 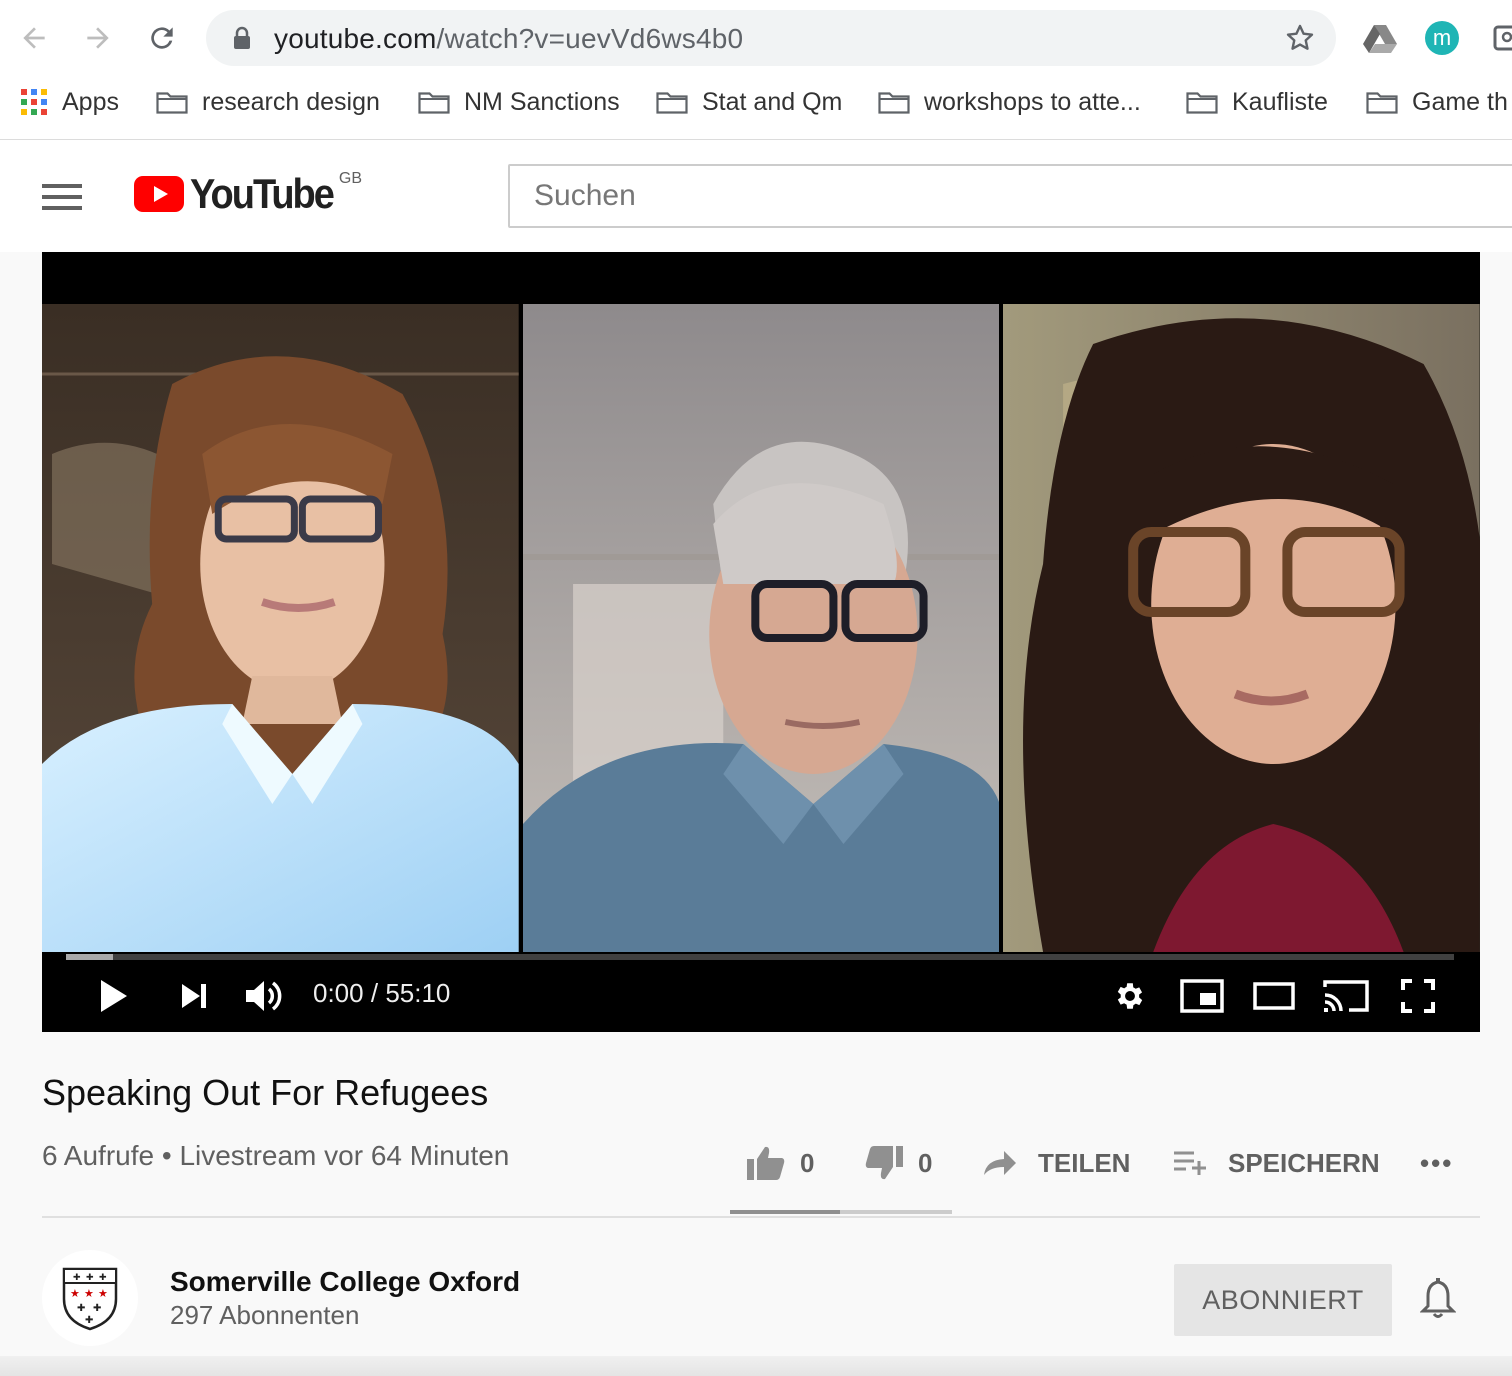 What do you see at coordinates (276, 1155) in the screenshot?
I see `video-meta: 6 Aufrufe • Livestream vor 64 Minuten` at bounding box center [276, 1155].